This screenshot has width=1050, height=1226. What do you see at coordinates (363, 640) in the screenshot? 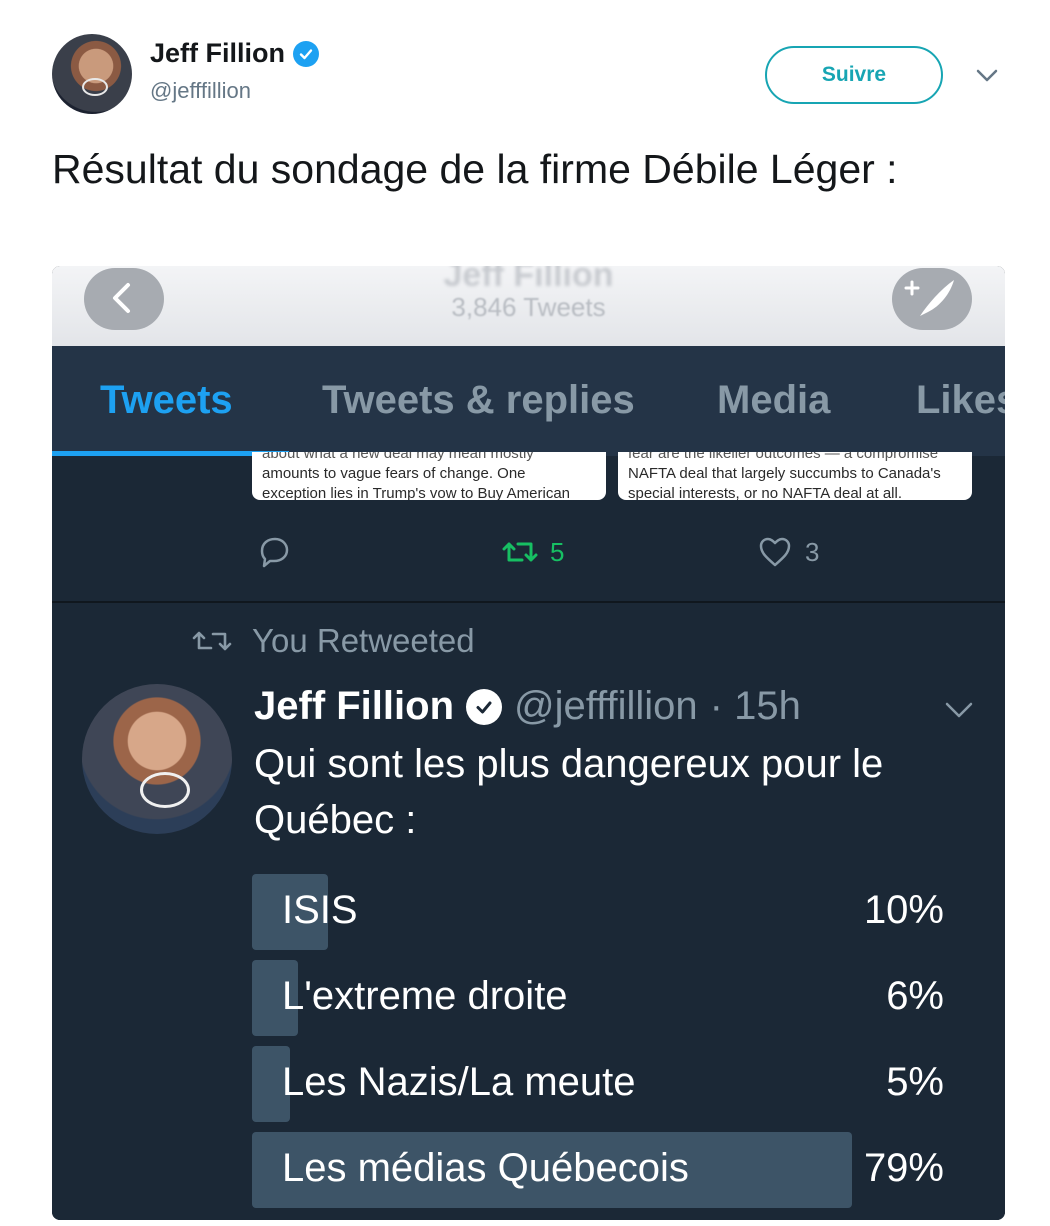
I see `retweeted-label: You Retweeted` at bounding box center [363, 640].